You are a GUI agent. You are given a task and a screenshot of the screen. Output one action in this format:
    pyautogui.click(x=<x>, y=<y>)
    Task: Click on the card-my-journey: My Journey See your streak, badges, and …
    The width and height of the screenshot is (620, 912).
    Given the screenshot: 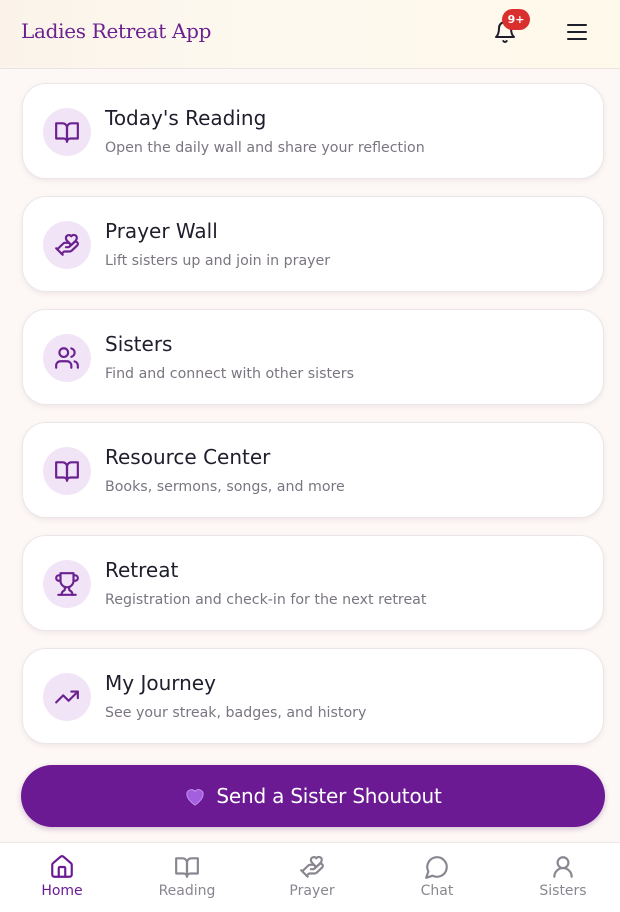 What is the action you would take?
    pyautogui.click(x=313, y=696)
    